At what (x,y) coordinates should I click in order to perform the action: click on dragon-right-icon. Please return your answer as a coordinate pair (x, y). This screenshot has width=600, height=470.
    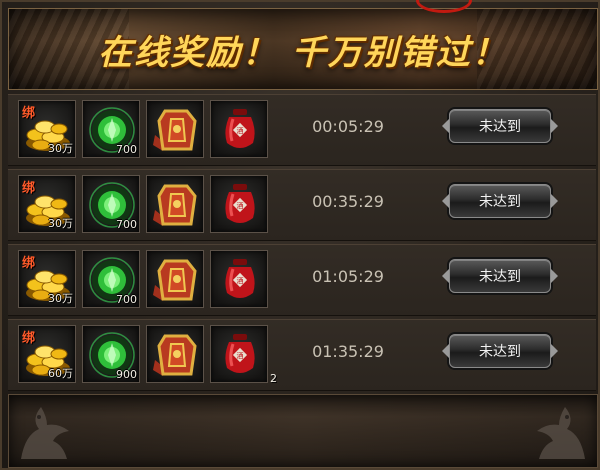
    Looking at the image, I should click on (561, 433).